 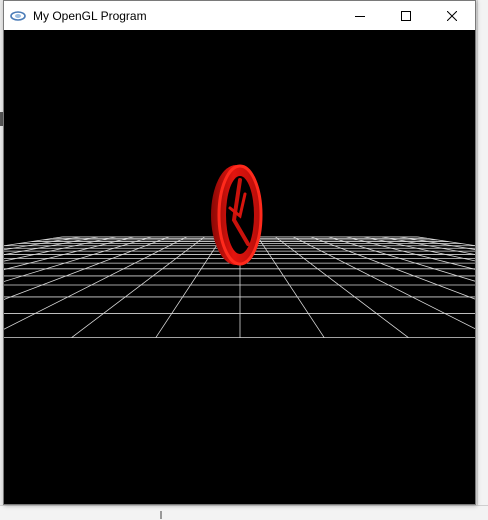 I want to click on red-wheel, so click(x=237, y=215).